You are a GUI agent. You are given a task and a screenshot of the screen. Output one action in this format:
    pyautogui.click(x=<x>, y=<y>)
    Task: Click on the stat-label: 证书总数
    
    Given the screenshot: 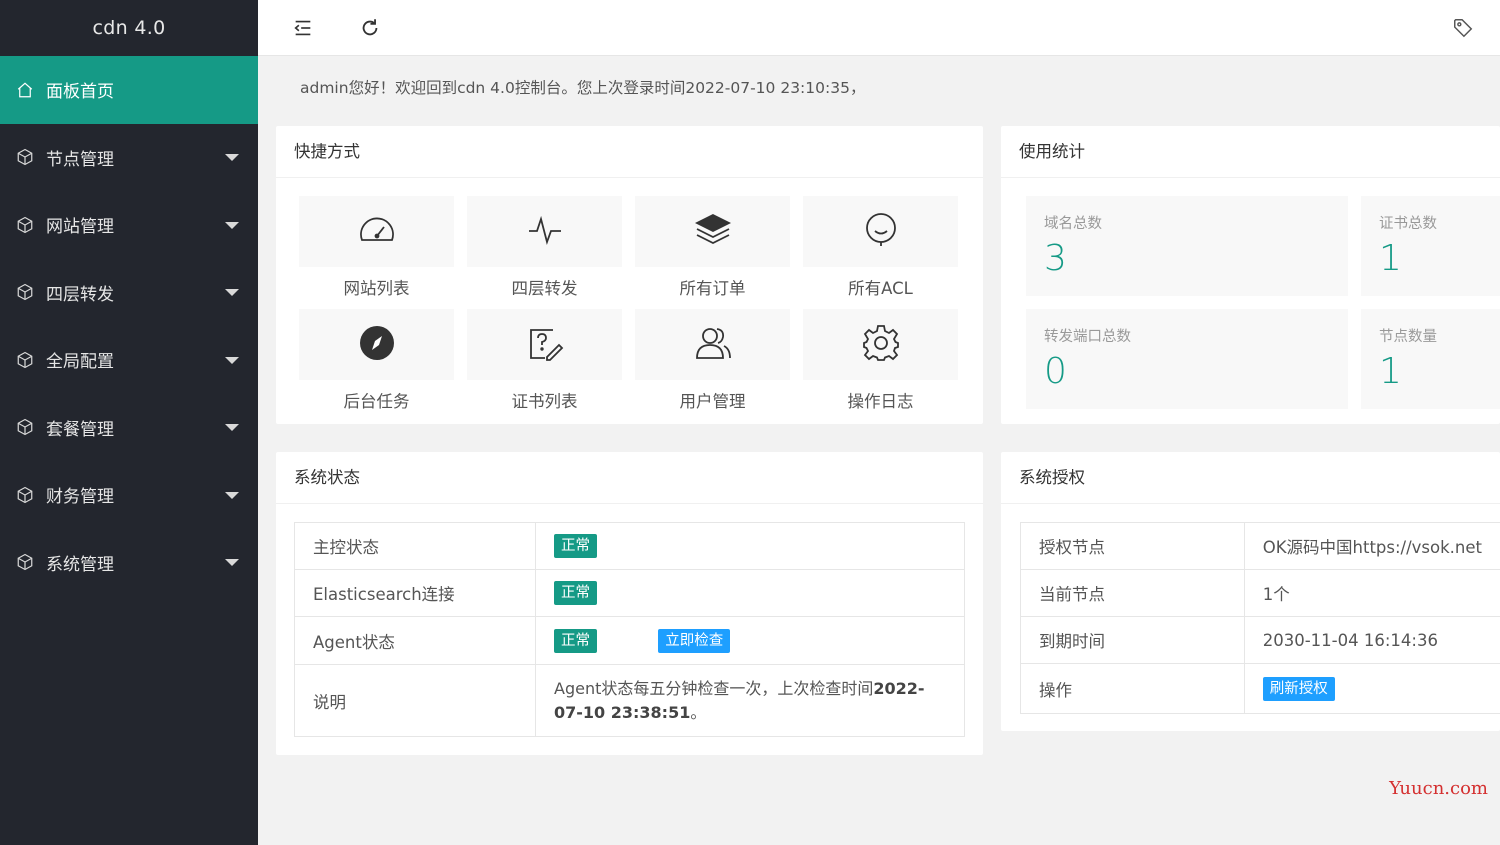 What is the action you would take?
    pyautogui.click(x=1408, y=224)
    